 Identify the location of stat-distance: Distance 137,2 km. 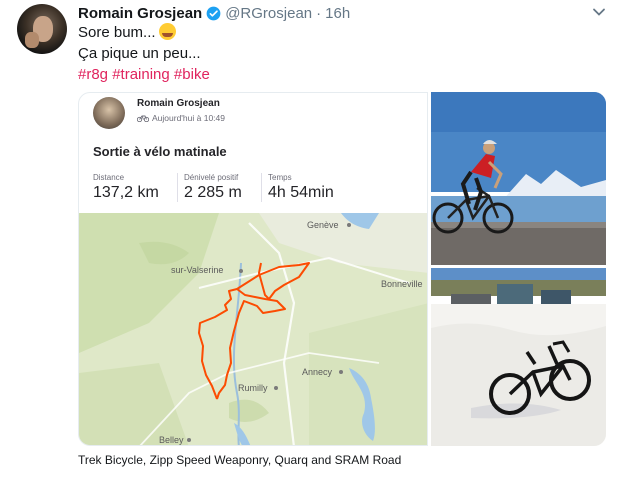
(126, 187).